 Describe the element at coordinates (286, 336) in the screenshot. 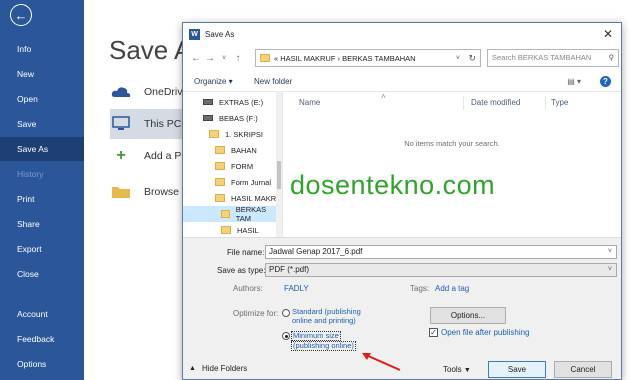

I see `radio-minimum` at that location.